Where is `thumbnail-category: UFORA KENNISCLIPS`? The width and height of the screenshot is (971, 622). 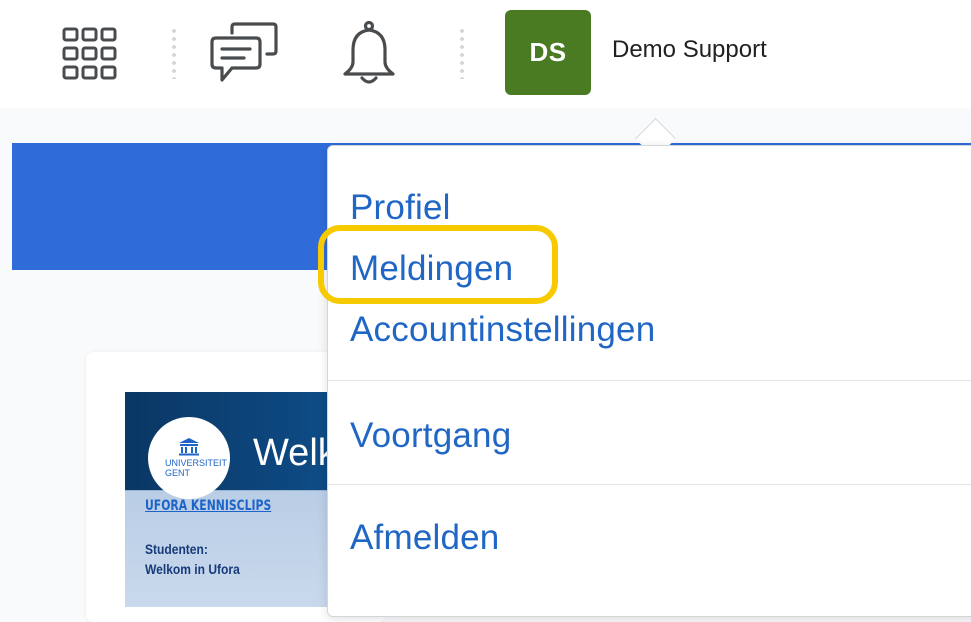
thumbnail-category: UFORA KENNISCLIPS is located at coordinates (208, 506).